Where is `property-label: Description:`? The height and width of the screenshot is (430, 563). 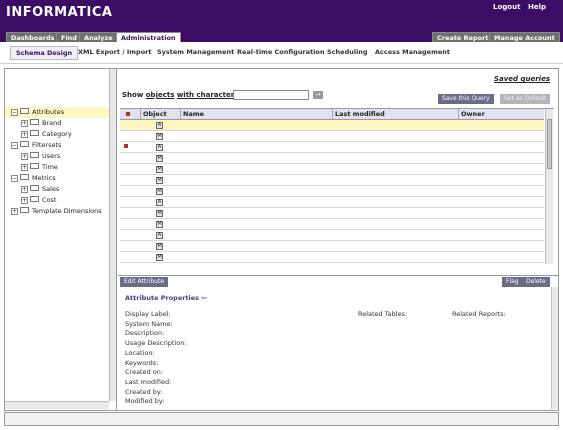
property-label: Description: is located at coordinates (145, 333).